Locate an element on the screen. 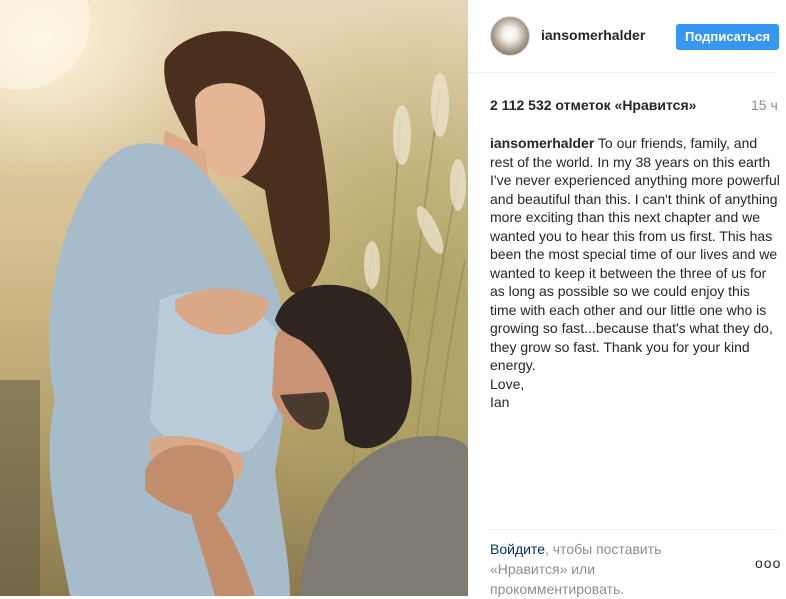 The image size is (786, 599). post-header: iansomerhalder Подписаться is located at coordinates (623, 36).